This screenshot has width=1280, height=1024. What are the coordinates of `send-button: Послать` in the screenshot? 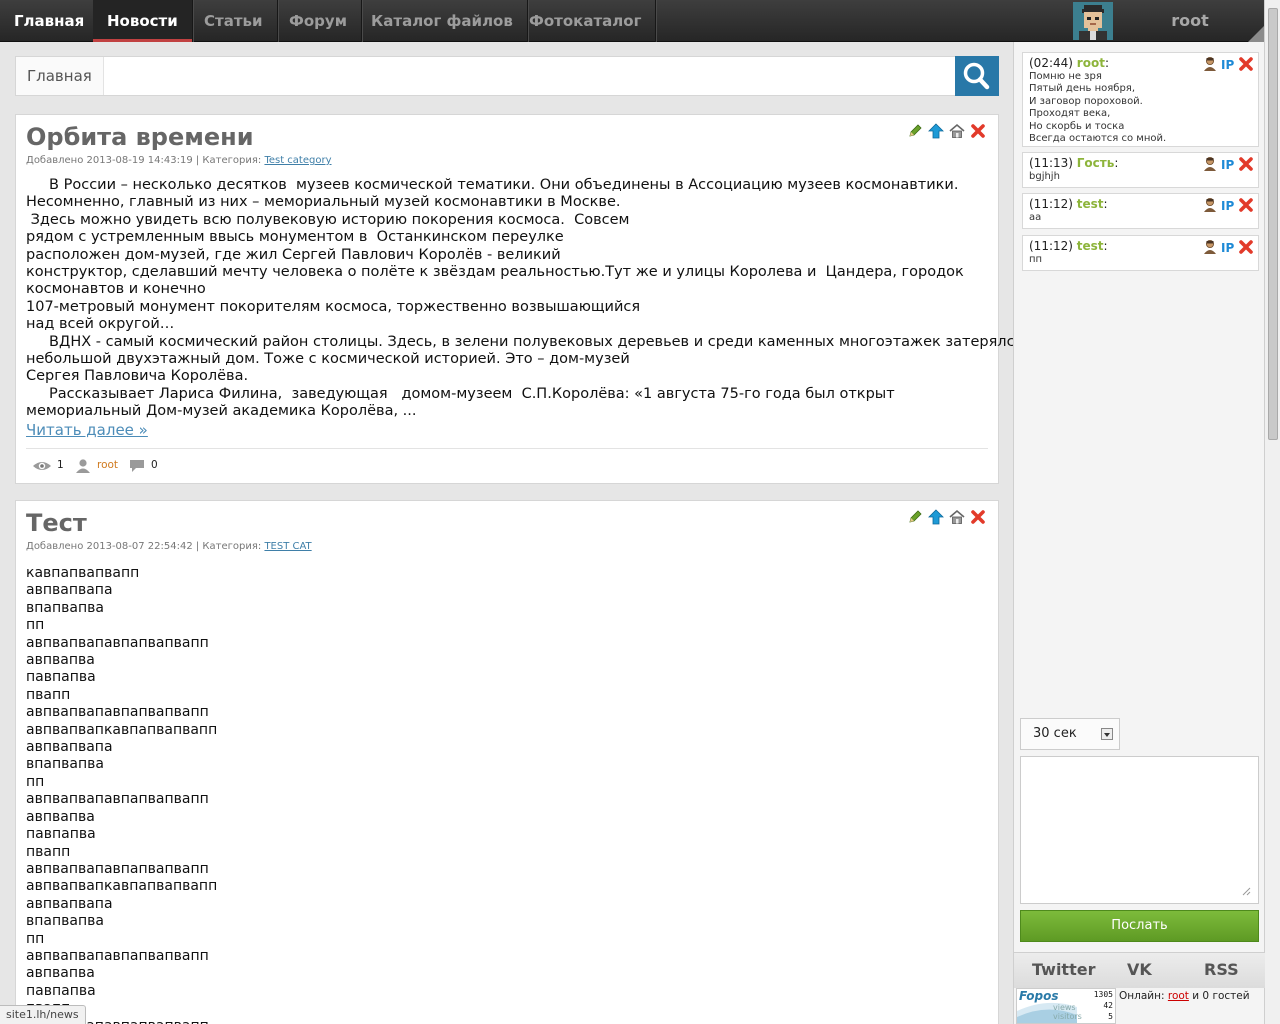 It's located at (1139, 926).